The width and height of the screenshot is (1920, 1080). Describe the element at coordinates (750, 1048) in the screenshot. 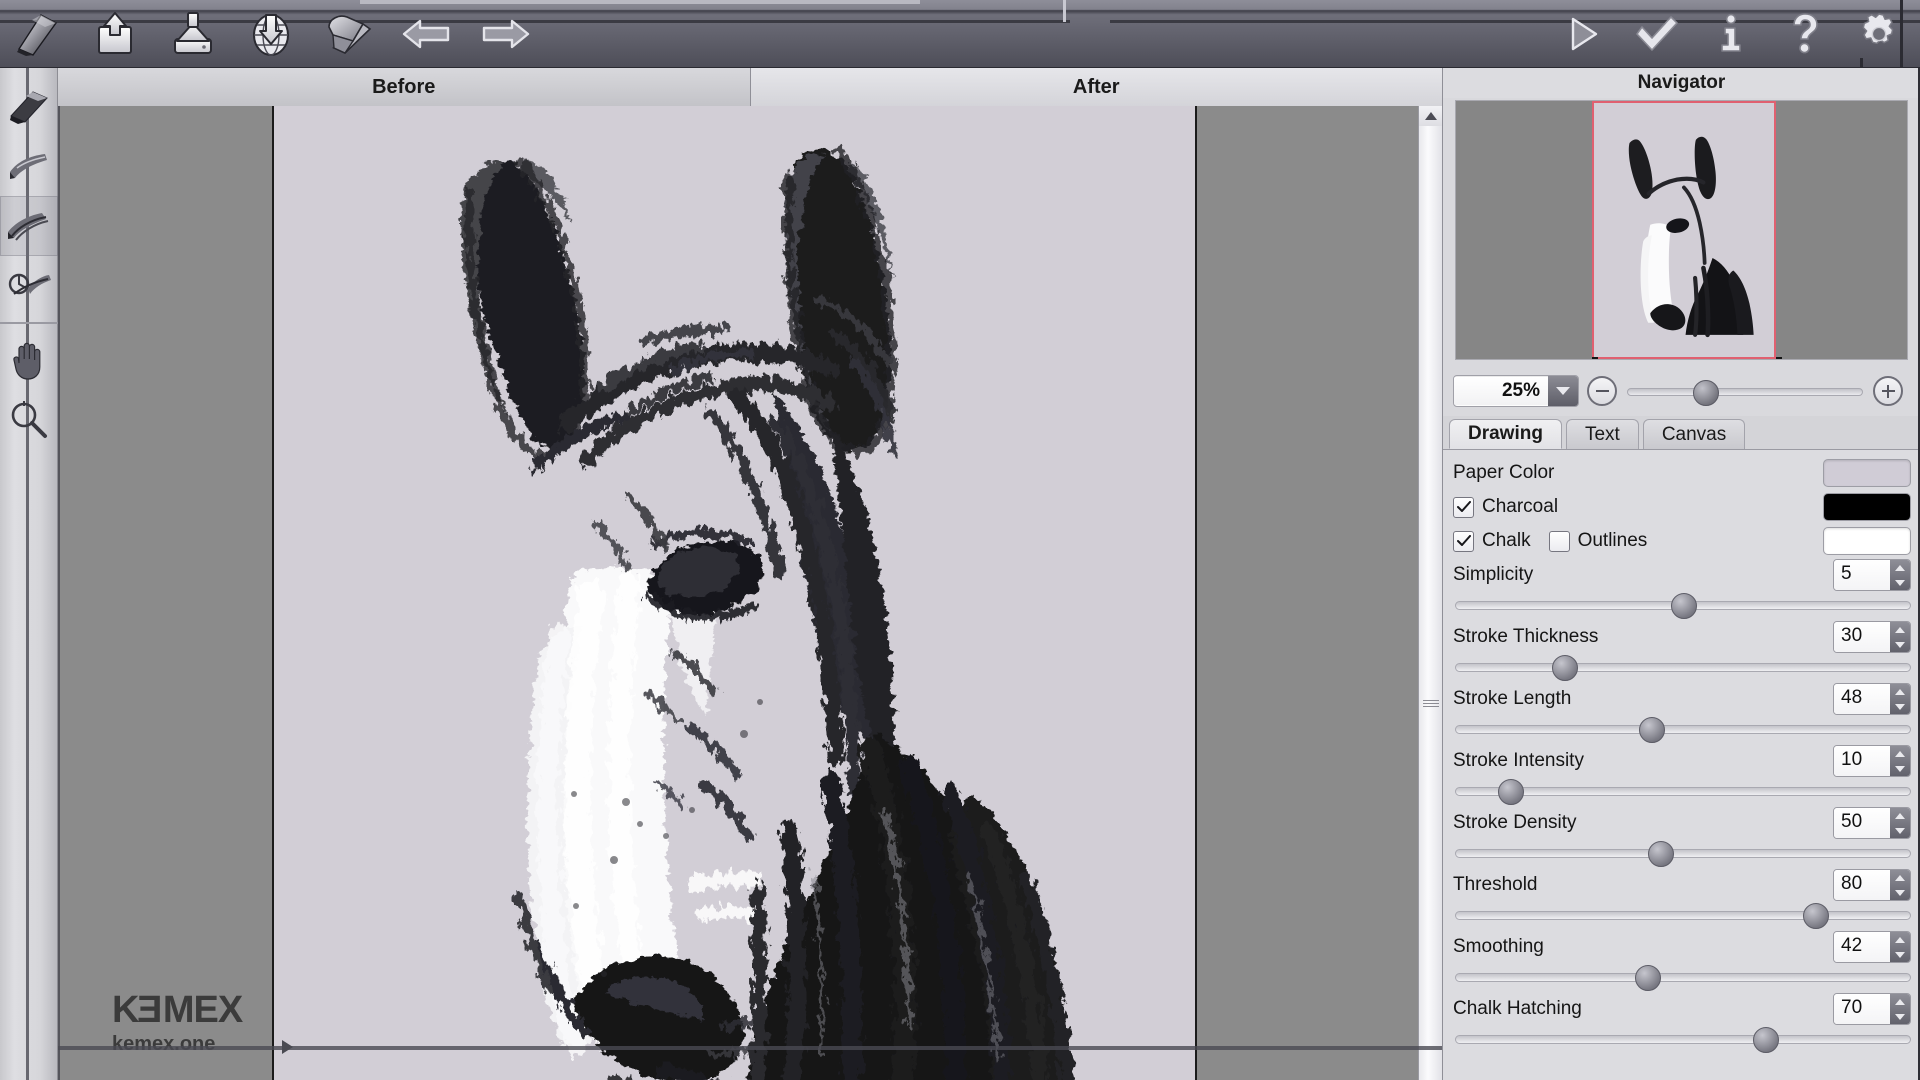

I see `canvas-horizontal-scrollbar` at that location.